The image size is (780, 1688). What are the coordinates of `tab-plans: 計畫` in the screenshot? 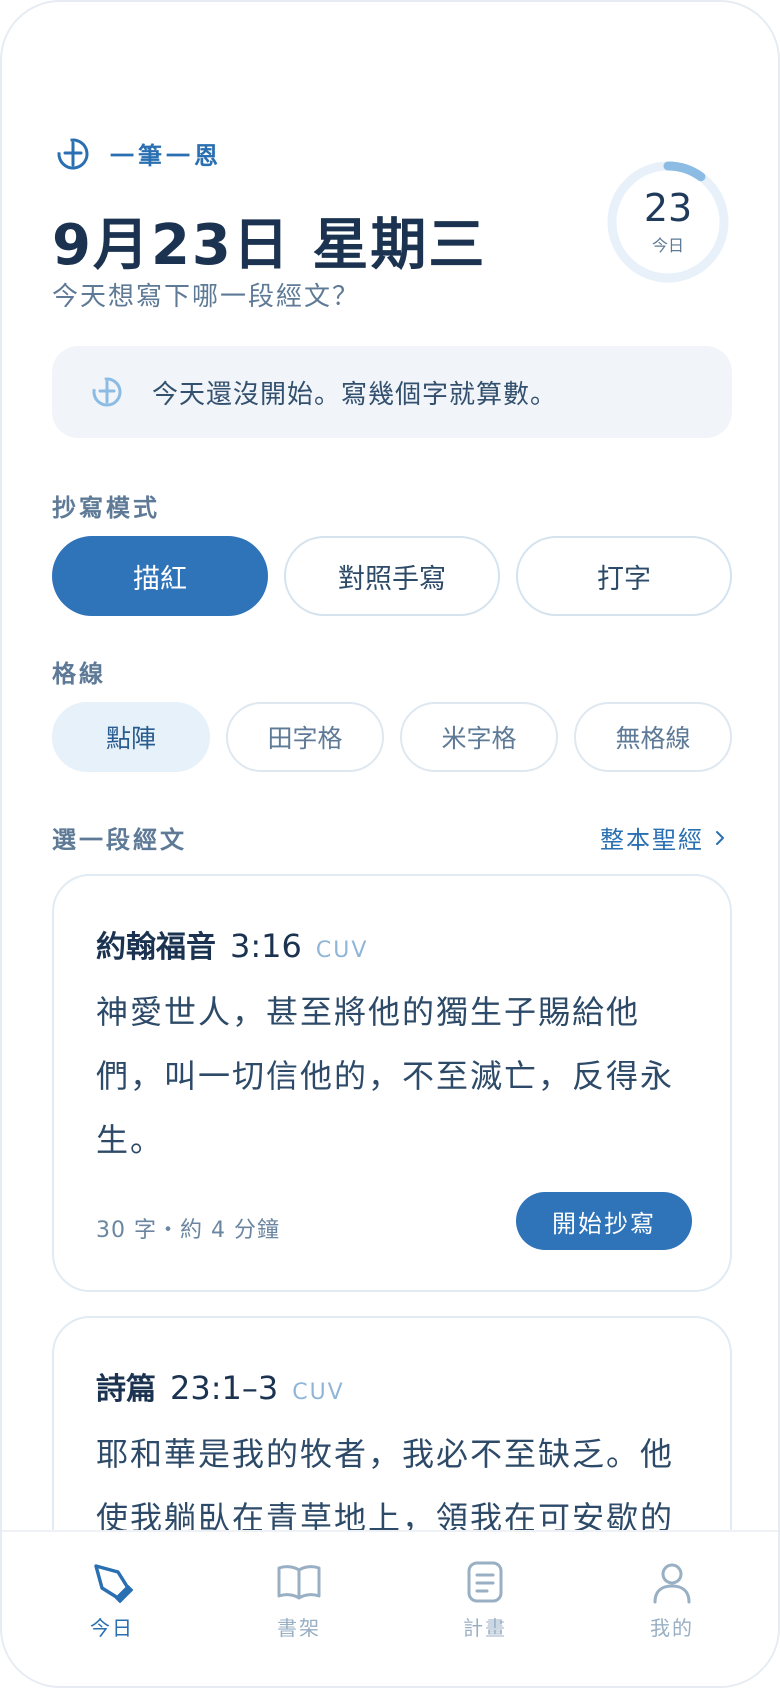 It's located at (485, 1599).